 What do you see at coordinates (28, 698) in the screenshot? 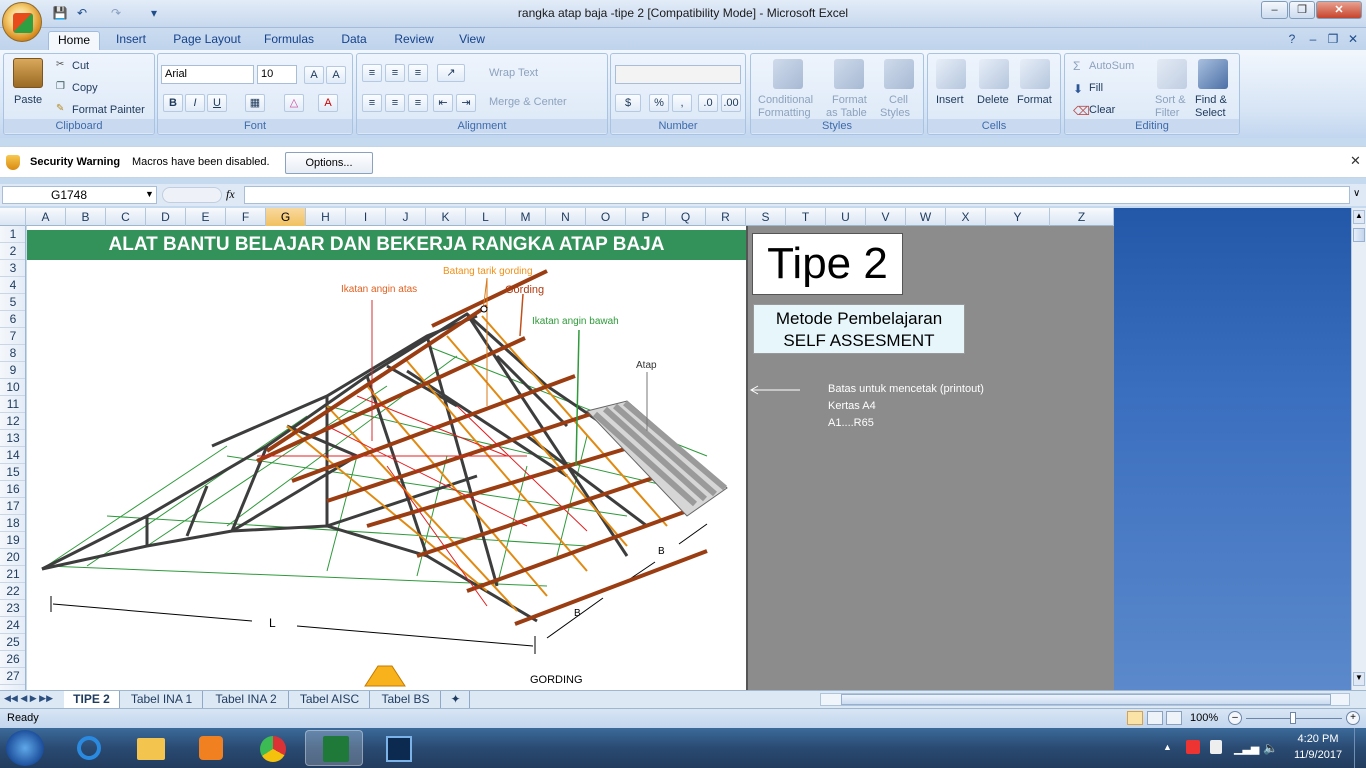
I see `first-sheet-icon: ◀◀ ◀ ▶ ▶▶` at bounding box center [28, 698].